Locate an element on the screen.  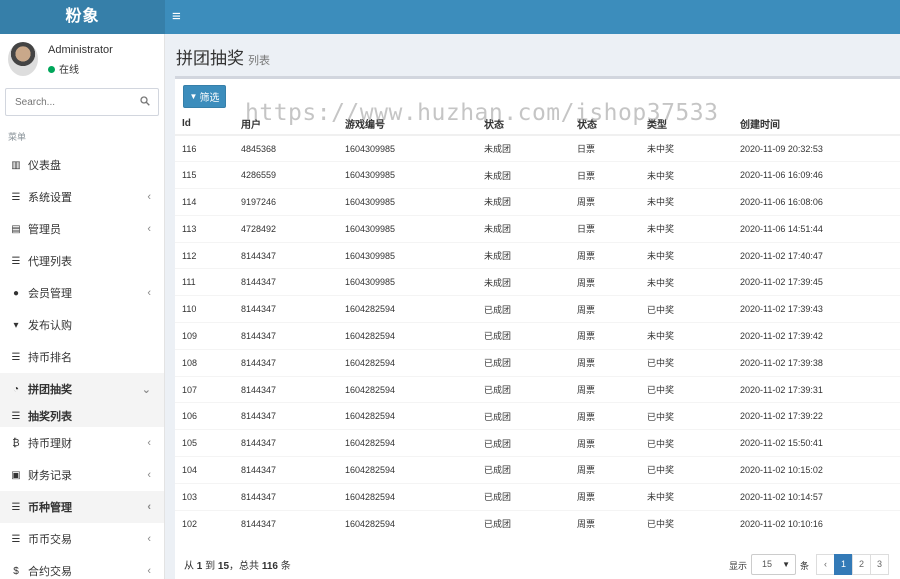
sidebar-item-0: ▥ 仪表盘 is located at coordinates (82, 165).